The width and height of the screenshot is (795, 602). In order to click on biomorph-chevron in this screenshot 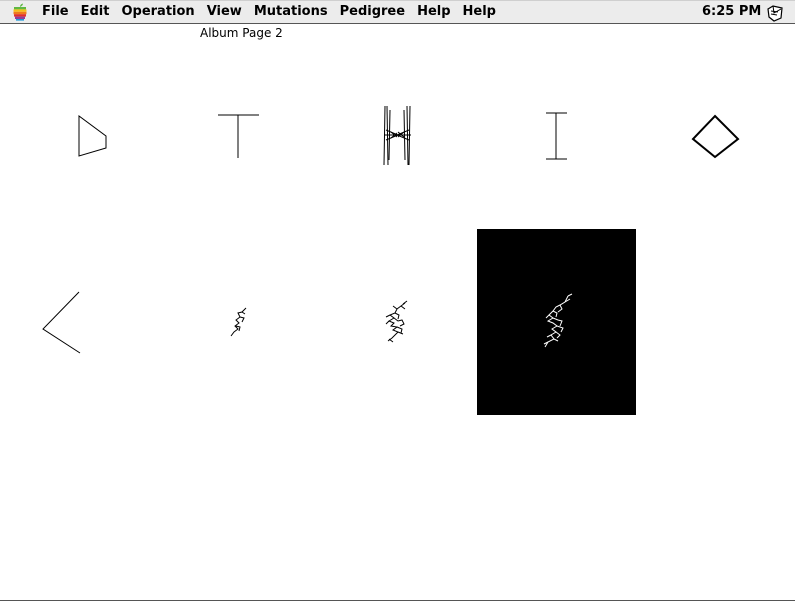, I will do `click(61, 322)`.